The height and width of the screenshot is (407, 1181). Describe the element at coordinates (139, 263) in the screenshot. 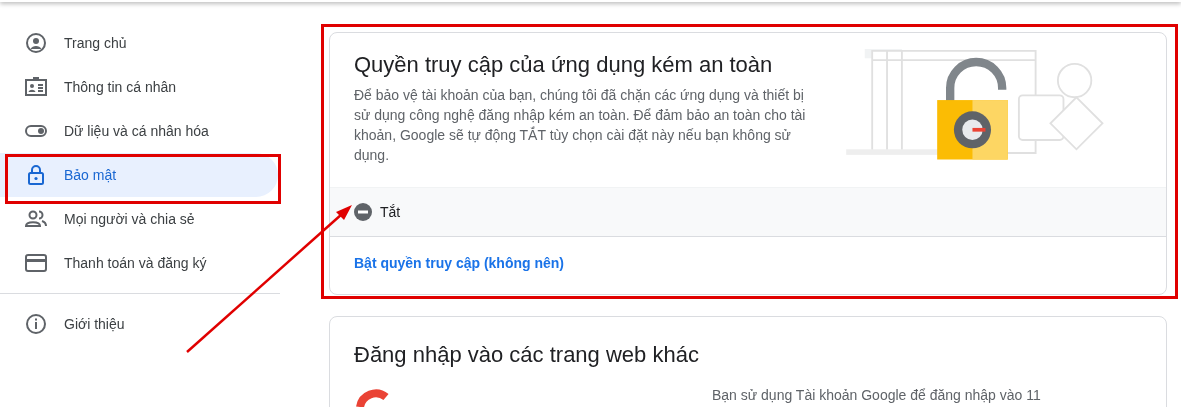

I see `sidebar-item: Thanh toán và đăng ký` at that location.